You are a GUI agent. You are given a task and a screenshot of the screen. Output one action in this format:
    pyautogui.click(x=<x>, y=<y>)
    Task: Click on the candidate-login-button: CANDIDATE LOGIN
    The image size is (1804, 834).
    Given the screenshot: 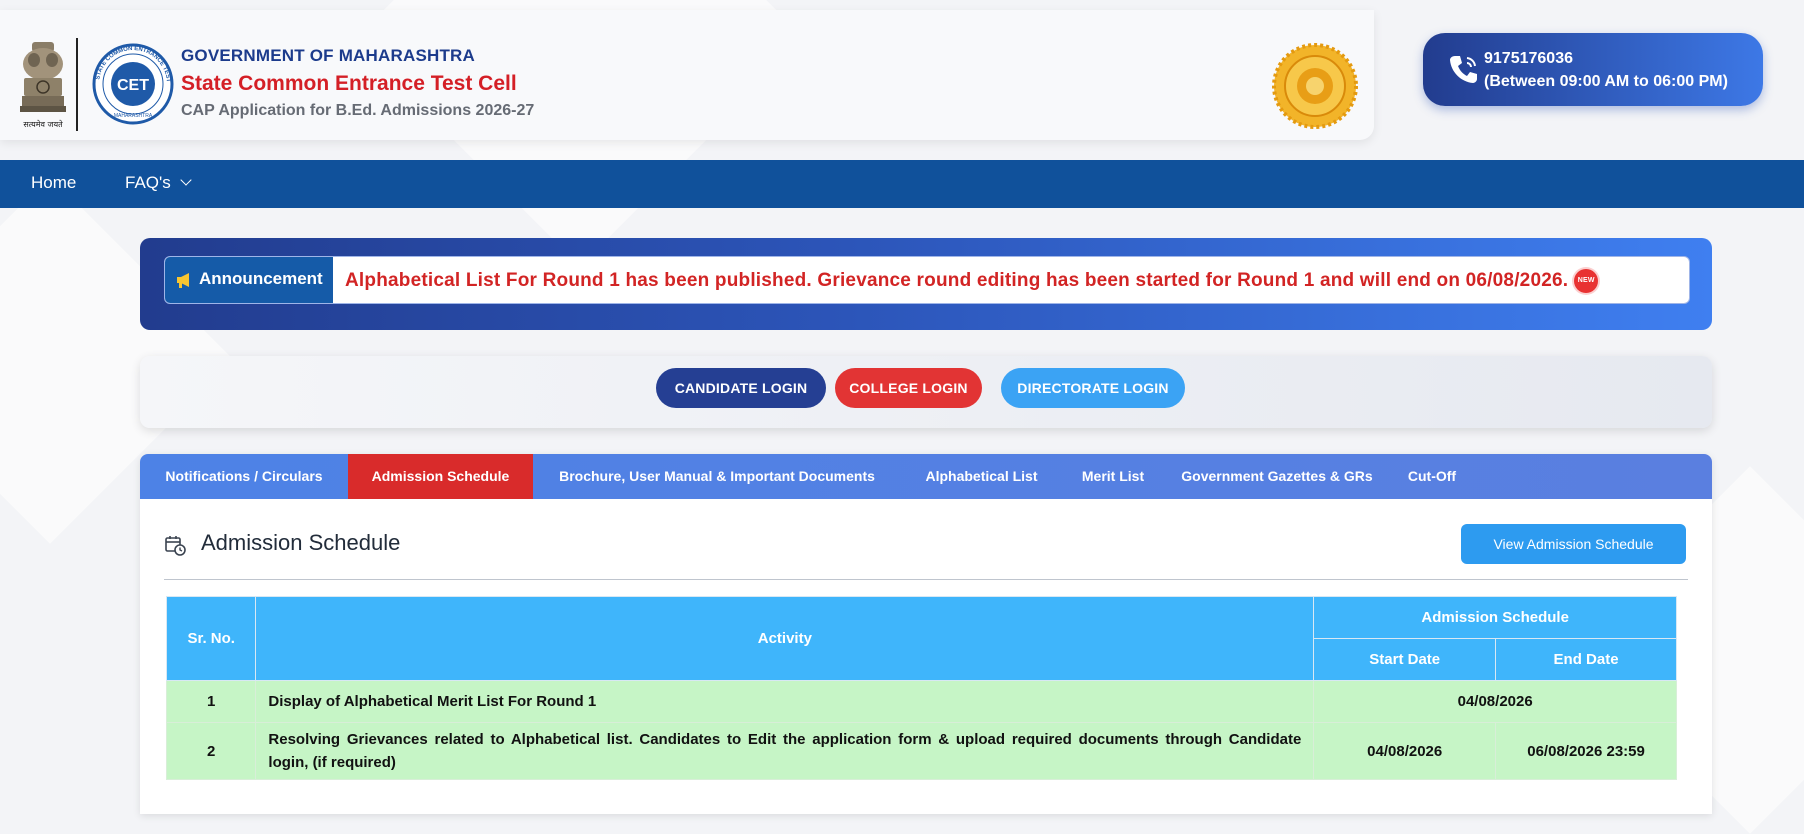 What is the action you would take?
    pyautogui.click(x=741, y=388)
    